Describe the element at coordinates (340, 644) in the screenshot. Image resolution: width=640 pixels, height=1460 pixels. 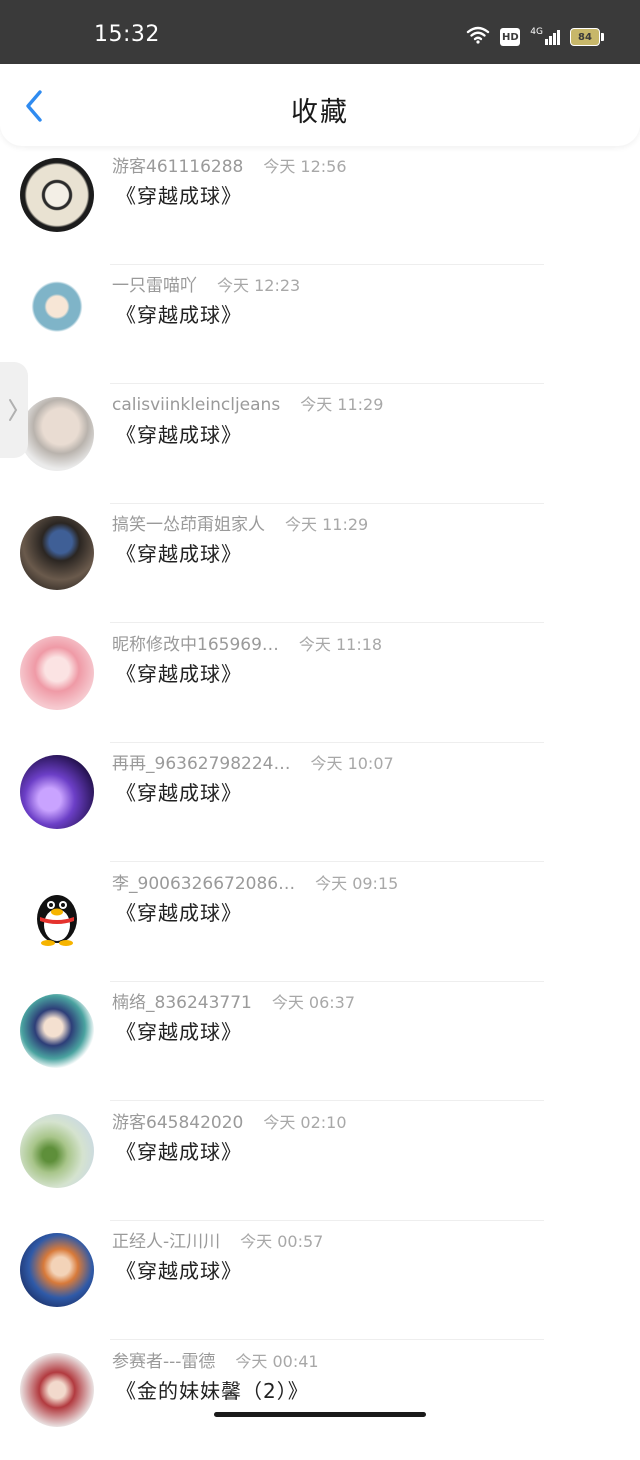
I see `timestamp: 今天 11:18` at that location.